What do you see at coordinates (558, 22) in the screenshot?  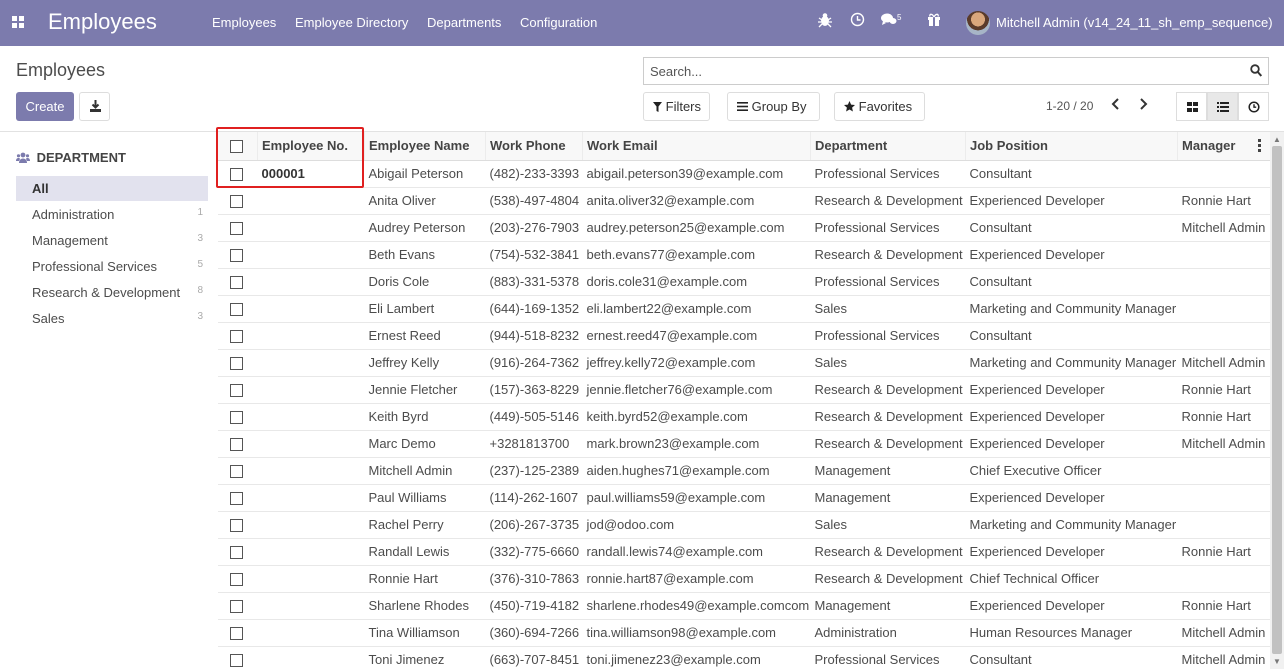 I see `menu-configuration: Configuration` at bounding box center [558, 22].